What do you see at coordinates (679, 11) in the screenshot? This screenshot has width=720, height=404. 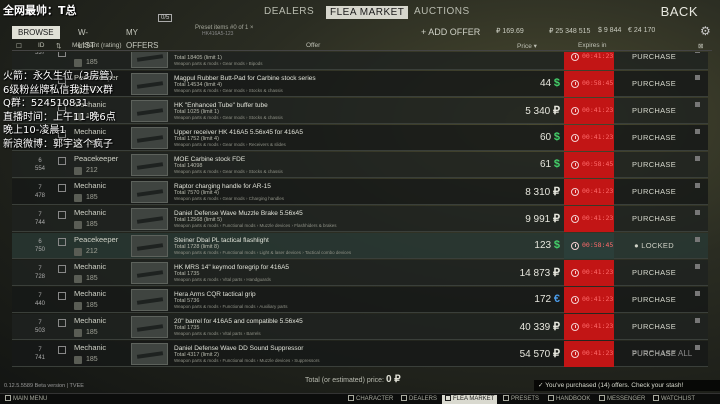 I see `back-button: BACK` at bounding box center [679, 11].